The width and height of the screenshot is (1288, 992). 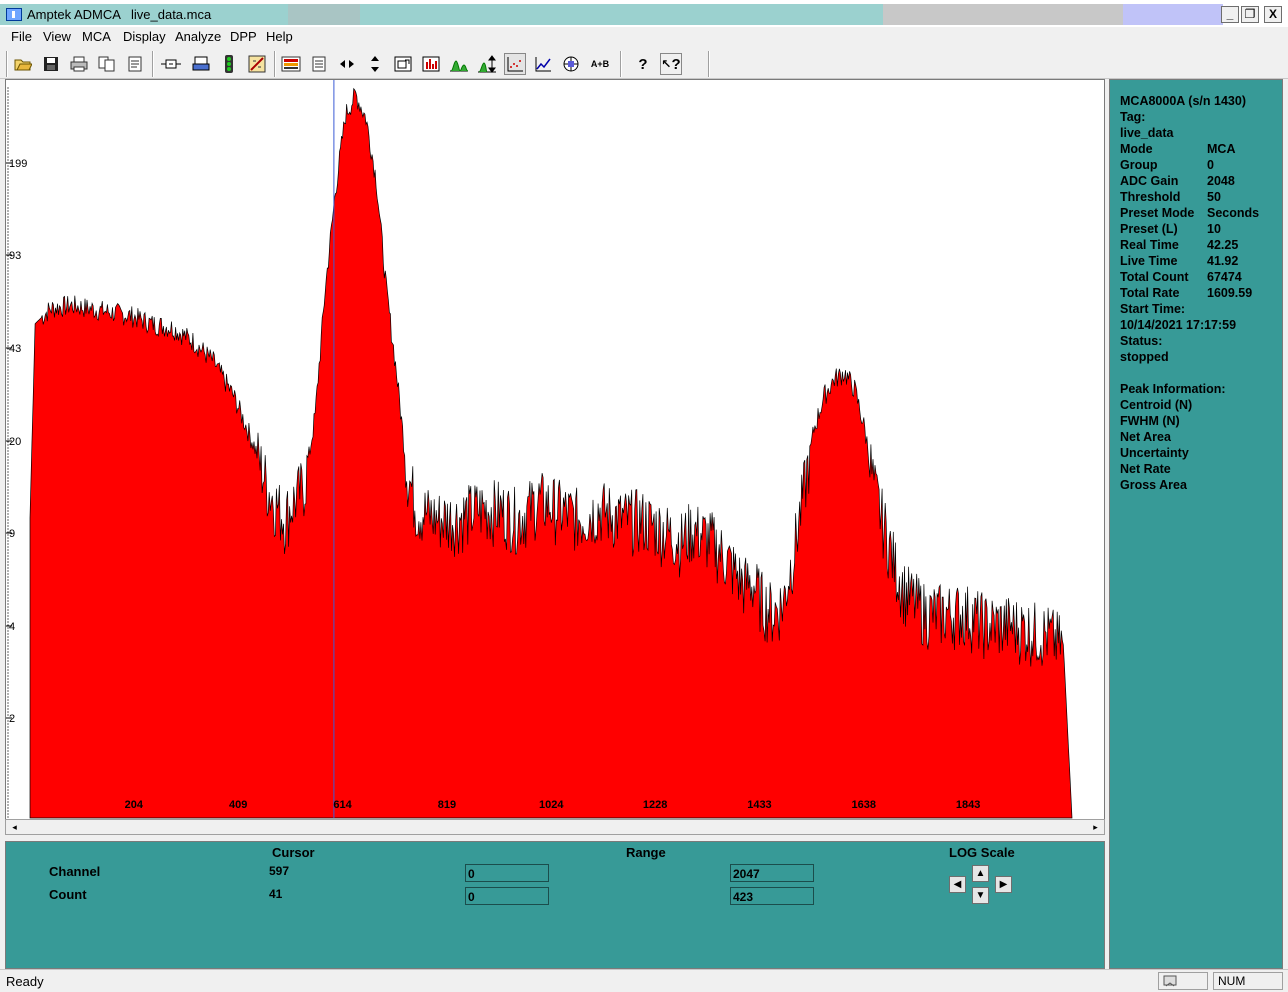 I want to click on auto-scale-icon, so click(x=487, y=64).